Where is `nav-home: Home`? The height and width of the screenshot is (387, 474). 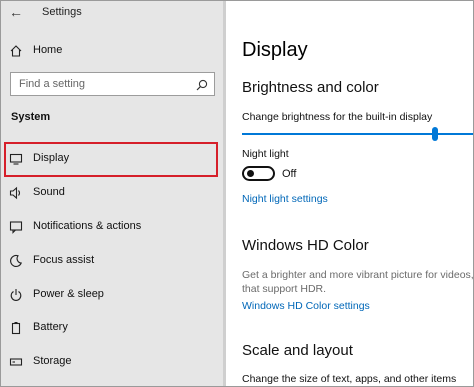 nav-home: Home is located at coordinates (110, 51).